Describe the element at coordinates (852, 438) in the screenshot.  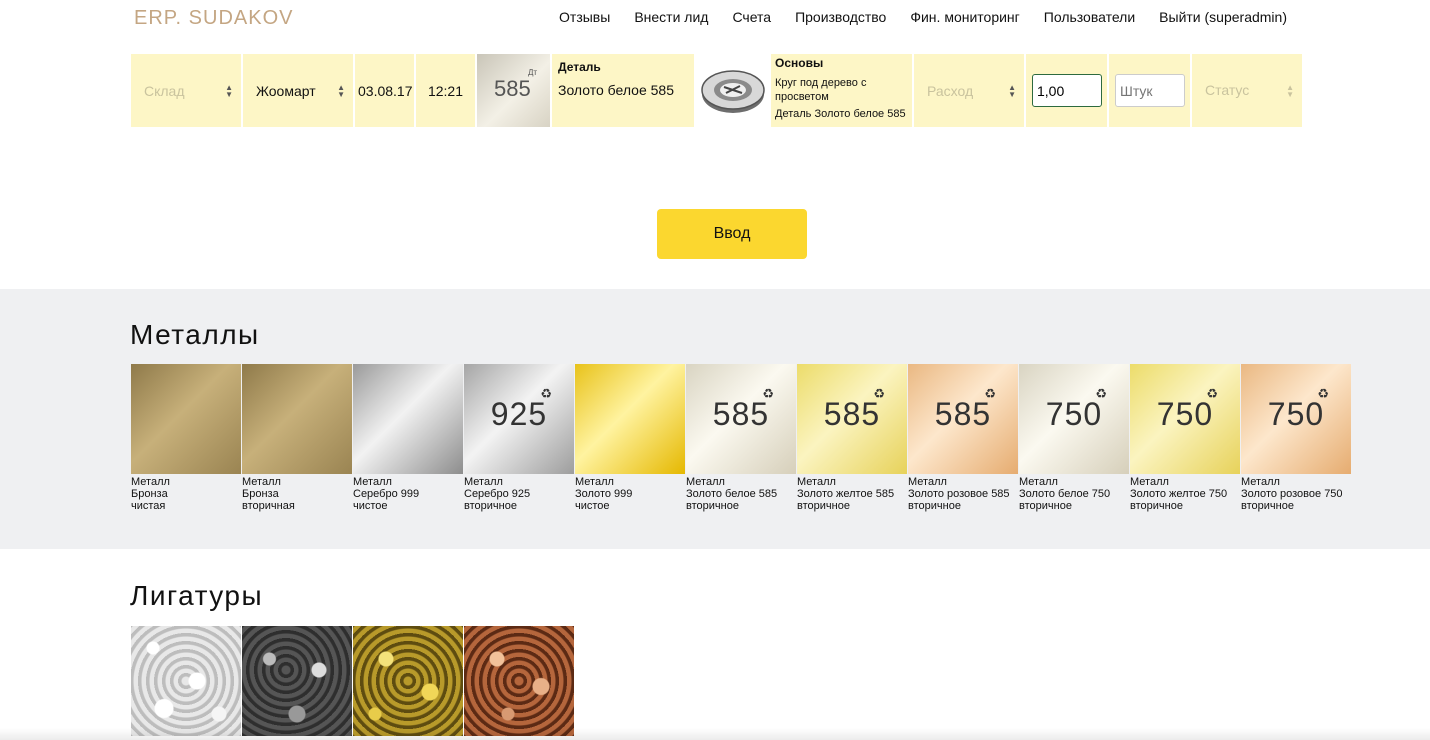
I see `metal-tile: 585 ♻ Металл Золото желтое 585 вторичное` at that location.